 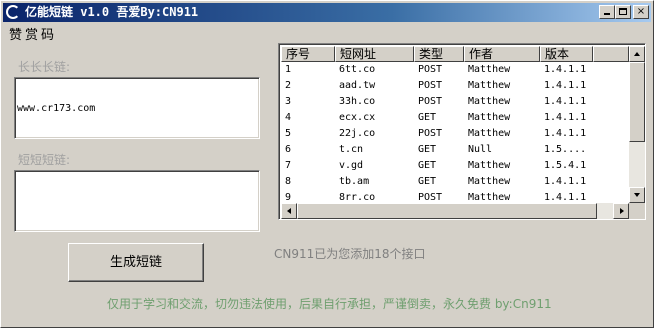 What do you see at coordinates (351, 165) in the screenshot?
I see `cell-short-url: v.gd` at bounding box center [351, 165].